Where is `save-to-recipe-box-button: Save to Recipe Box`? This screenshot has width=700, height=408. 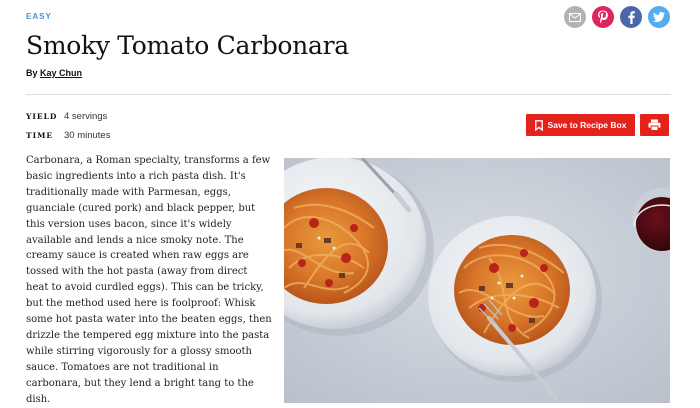 save-to-recipe-box-button: Save to Recipe Box is located at coordinates (580, 125).